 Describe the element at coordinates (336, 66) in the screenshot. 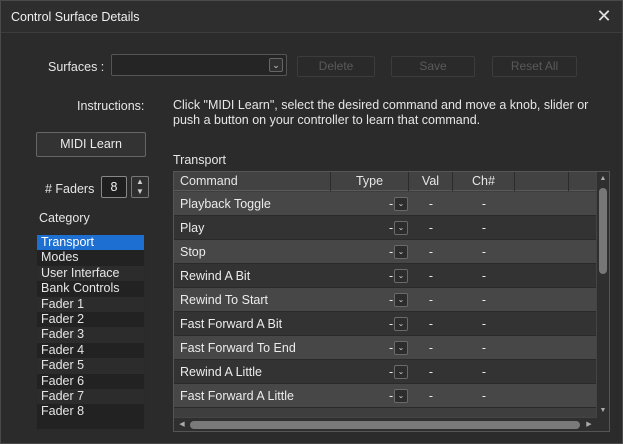

I see `delete-button: Delete` at that location.